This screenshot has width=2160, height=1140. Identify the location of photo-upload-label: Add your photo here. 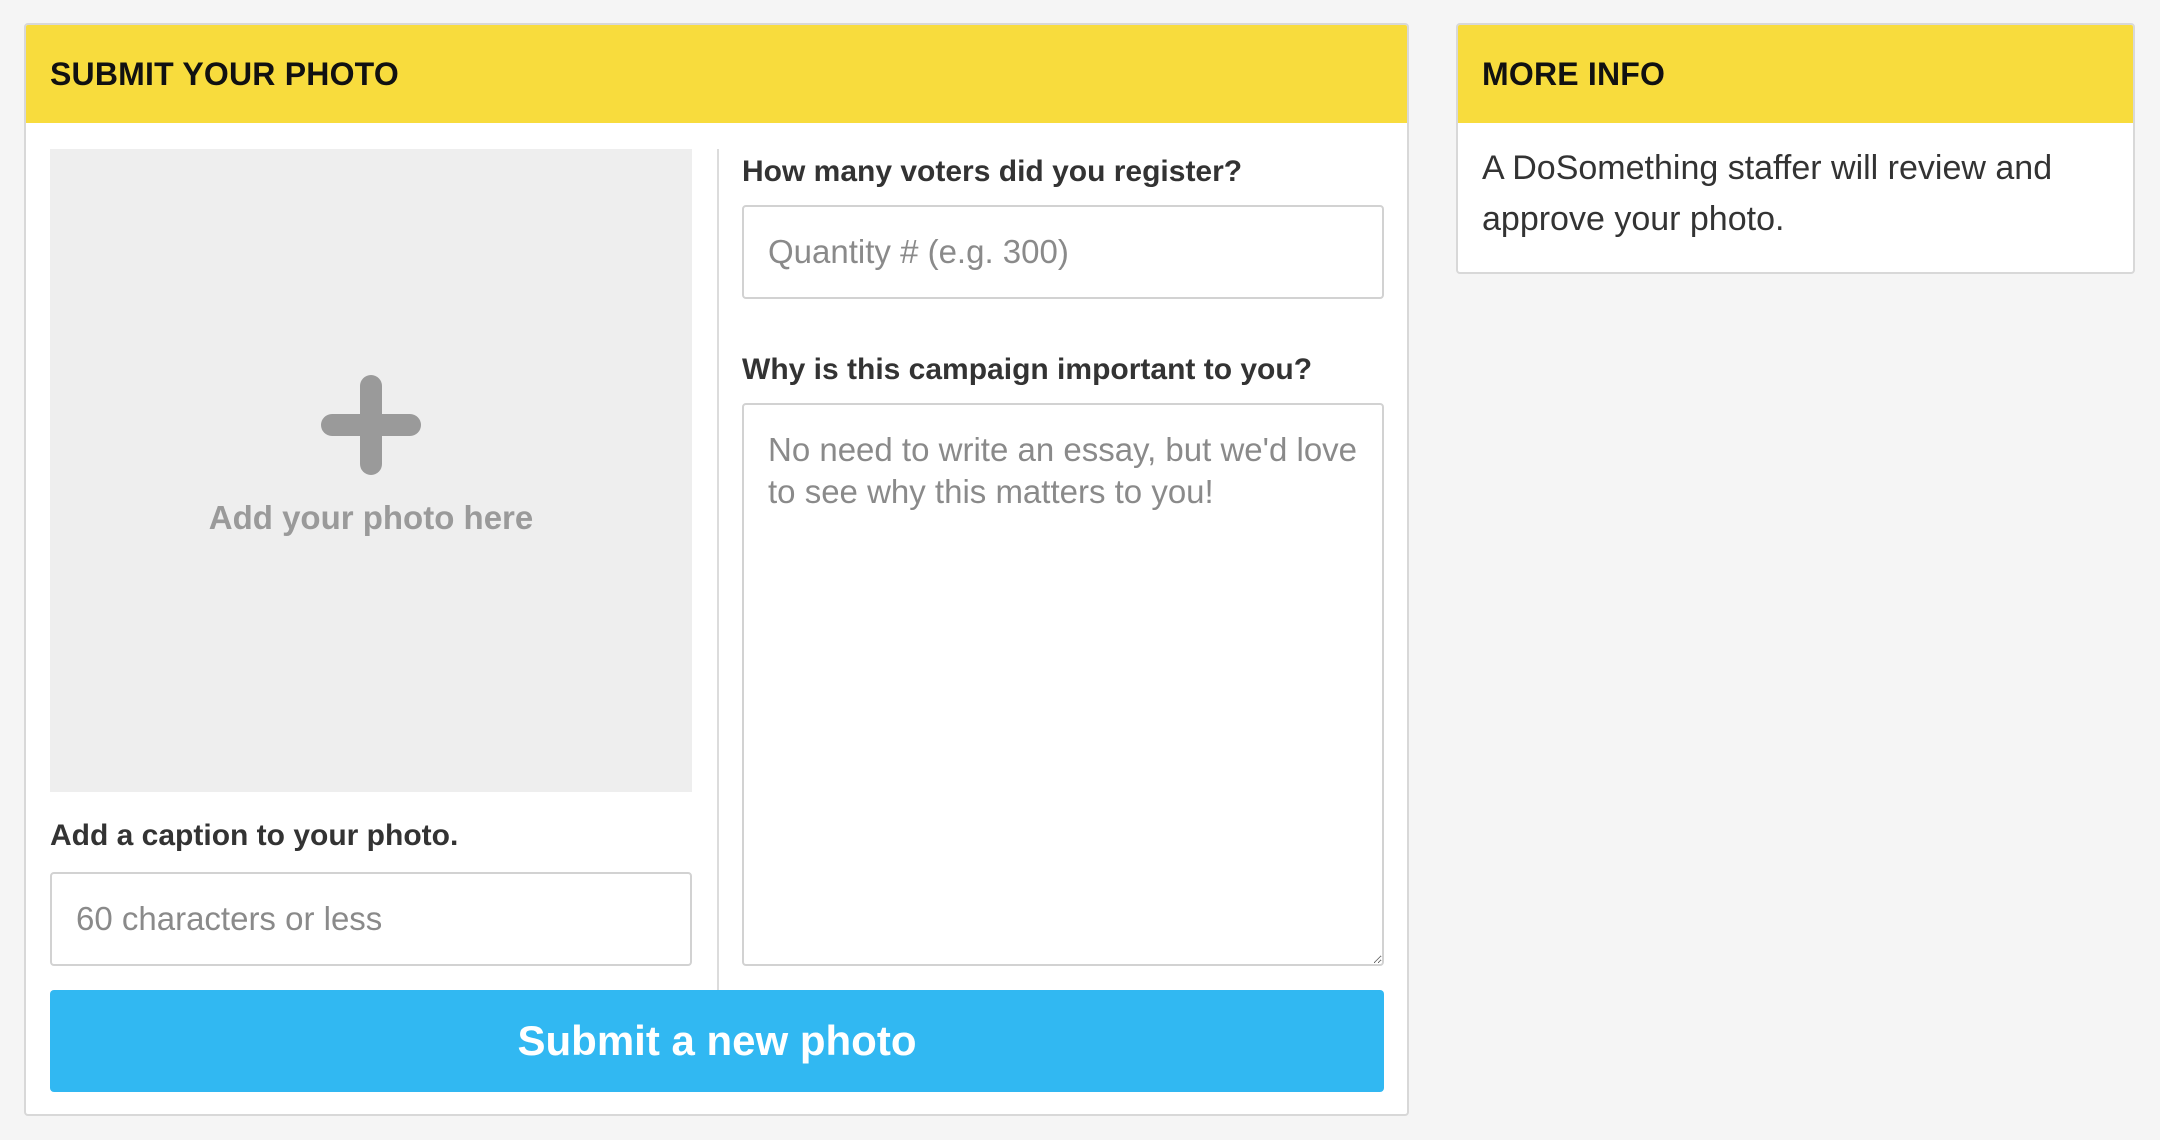
(371, 517).